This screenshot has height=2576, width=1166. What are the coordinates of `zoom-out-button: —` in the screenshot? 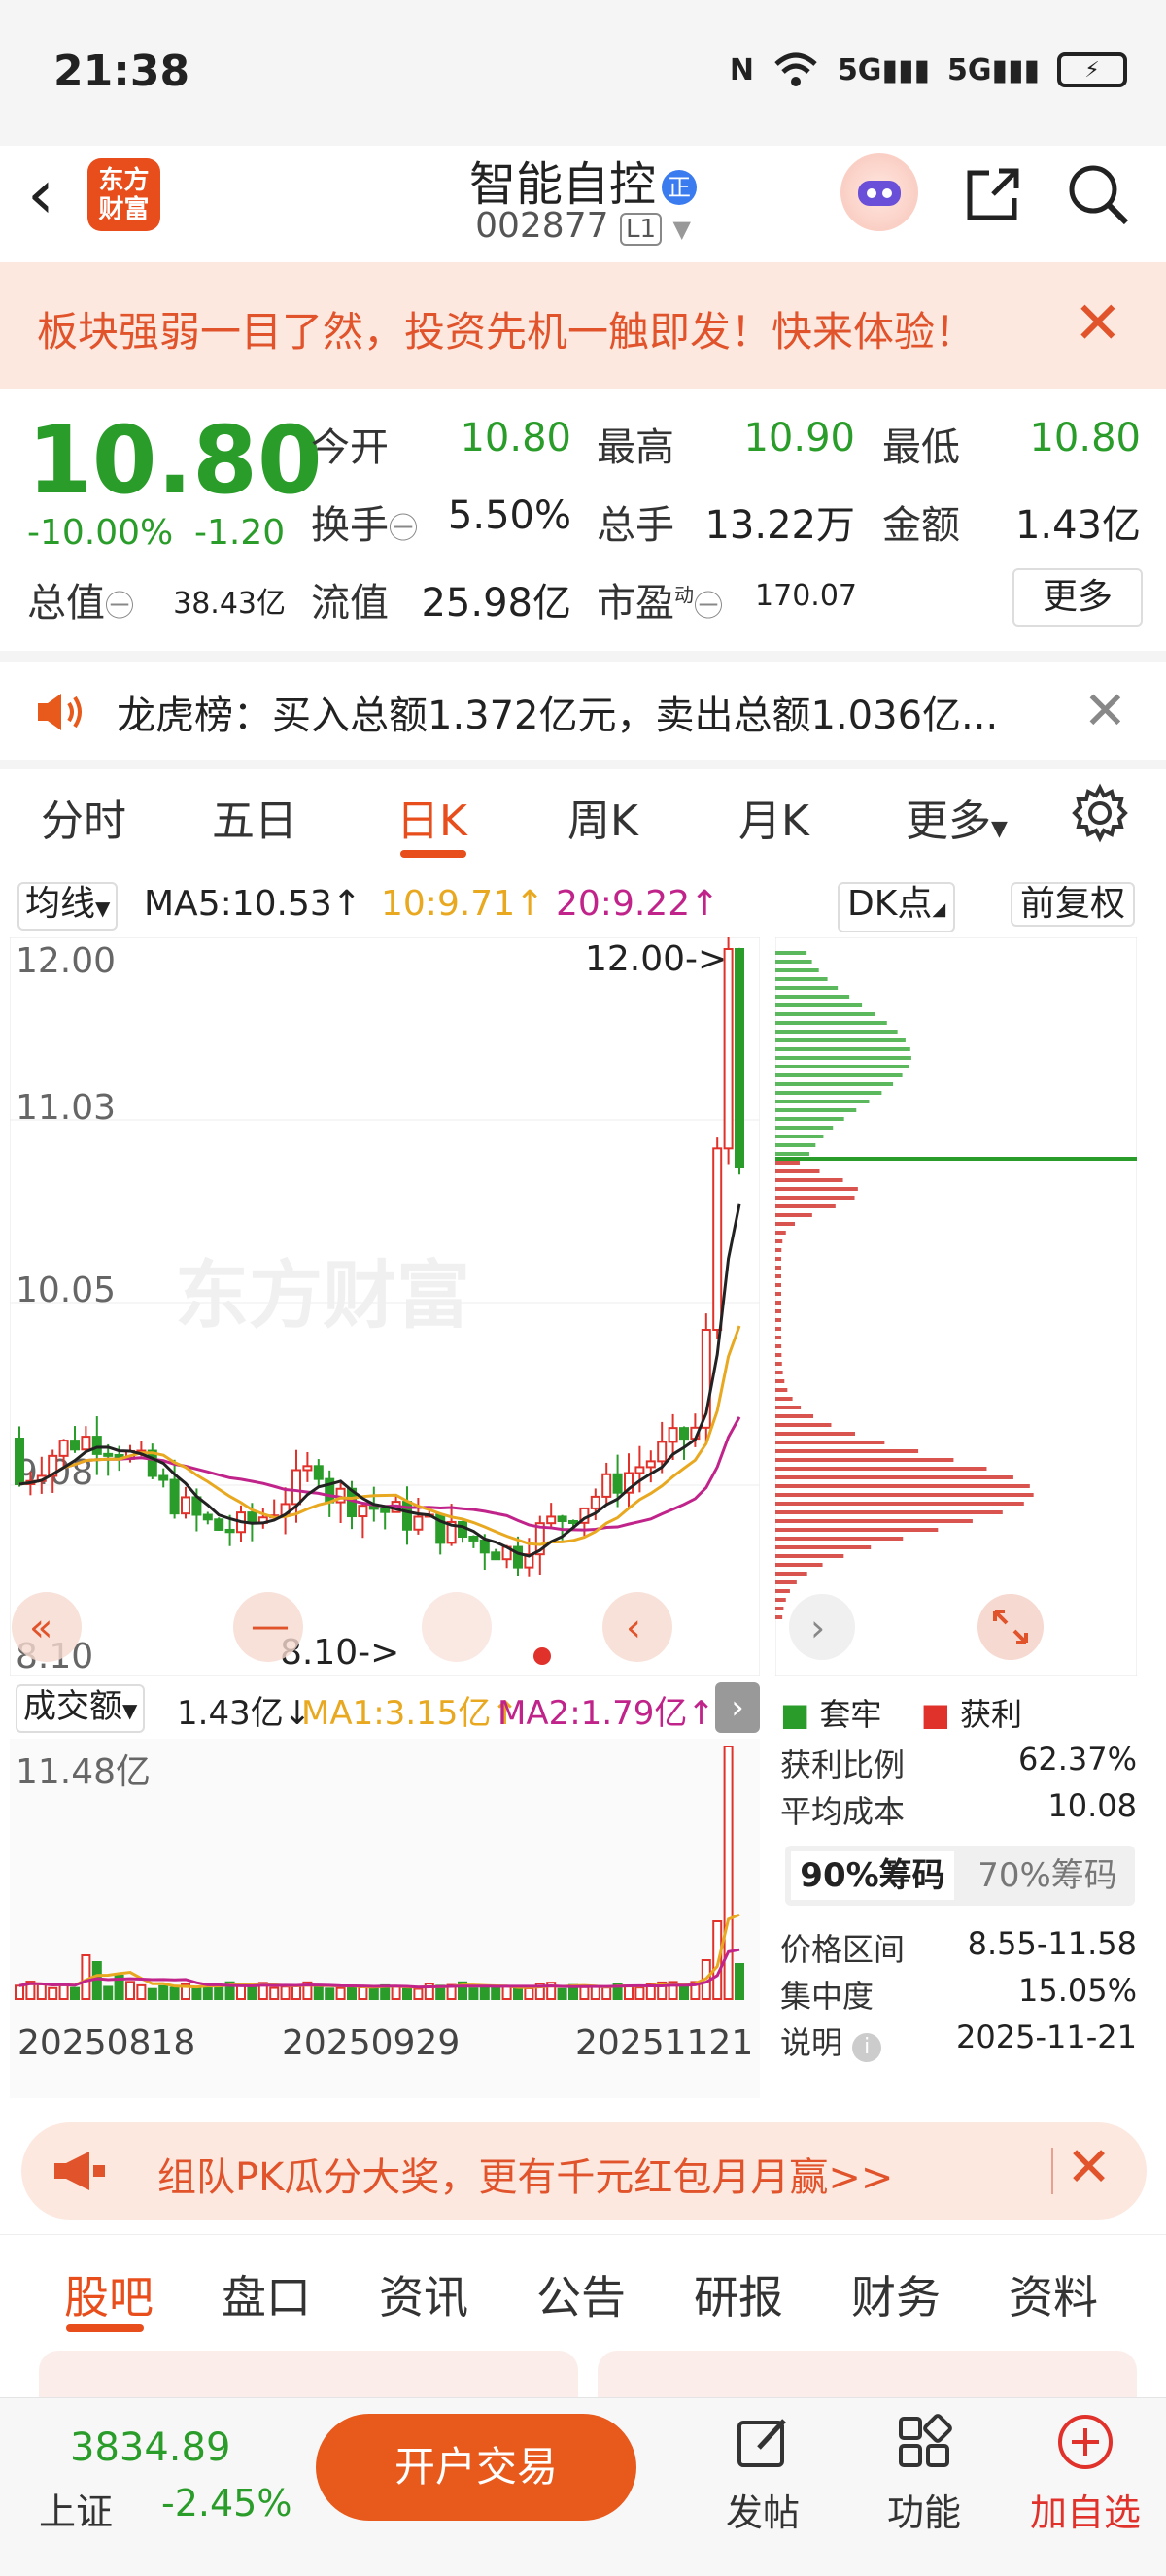 It's located at (268, 1627).